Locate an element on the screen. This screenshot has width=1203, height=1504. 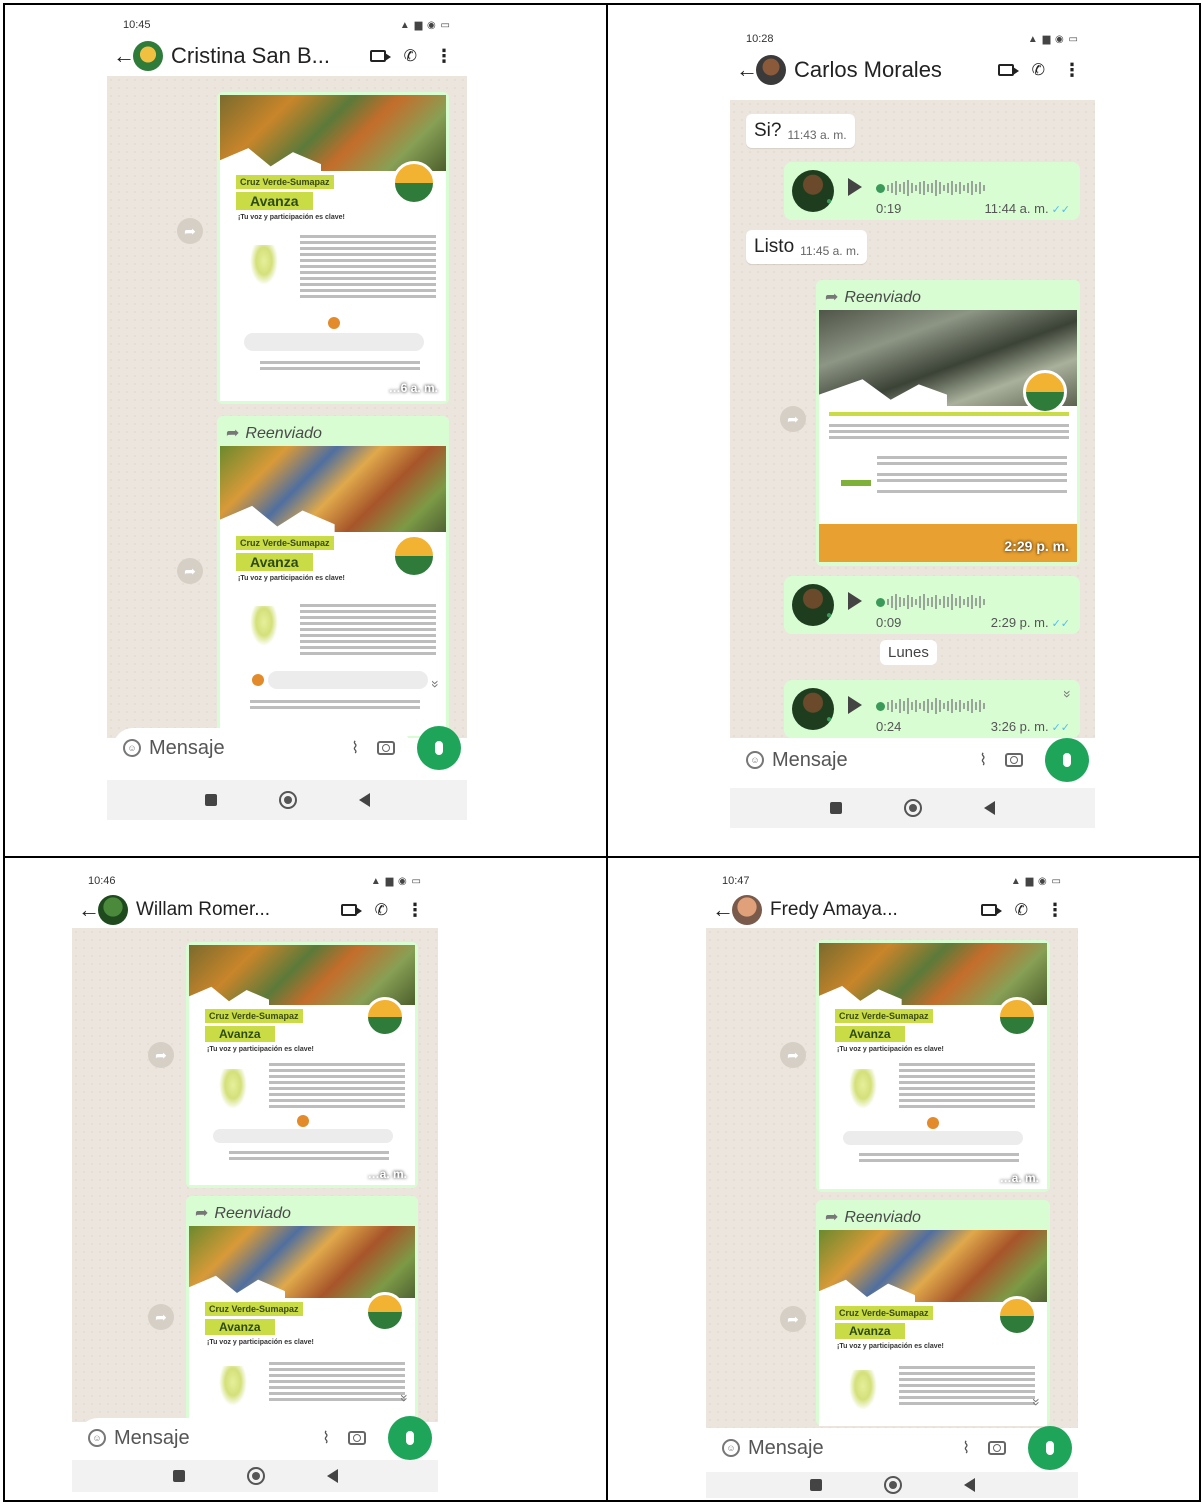
poster-title: Avanza is located at coordinates (240, 1034).